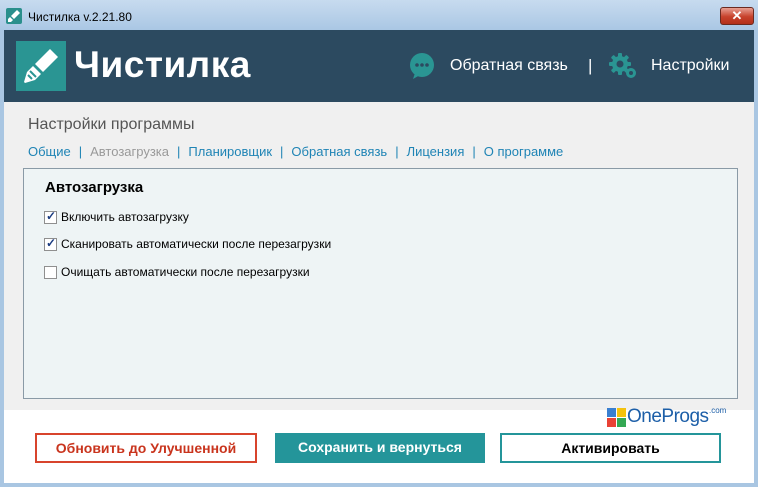 Image resolution: width=758 pixels, height=487 pixels. I want to click on tab-general: Общие, so click(49, 151).